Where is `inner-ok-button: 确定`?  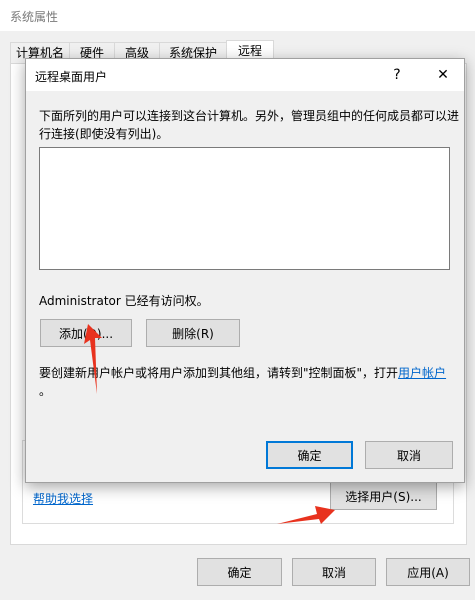 inner-ok-button: 确定 is located at coordinates (309, 455).